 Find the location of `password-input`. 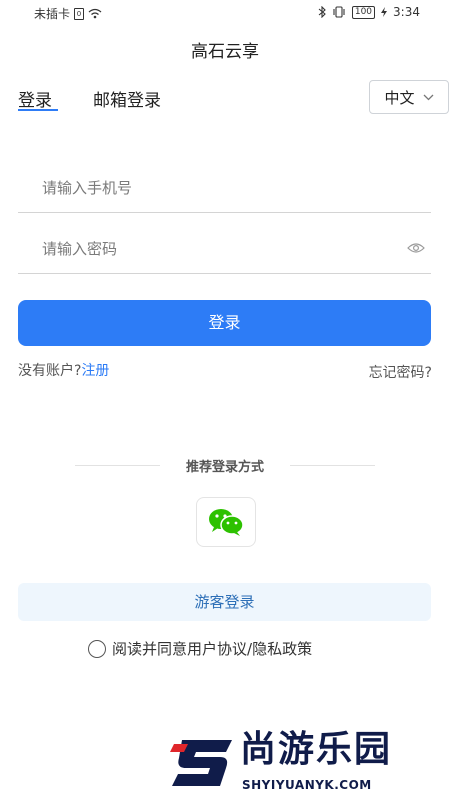

password-input is located at coordinates (210, 249).